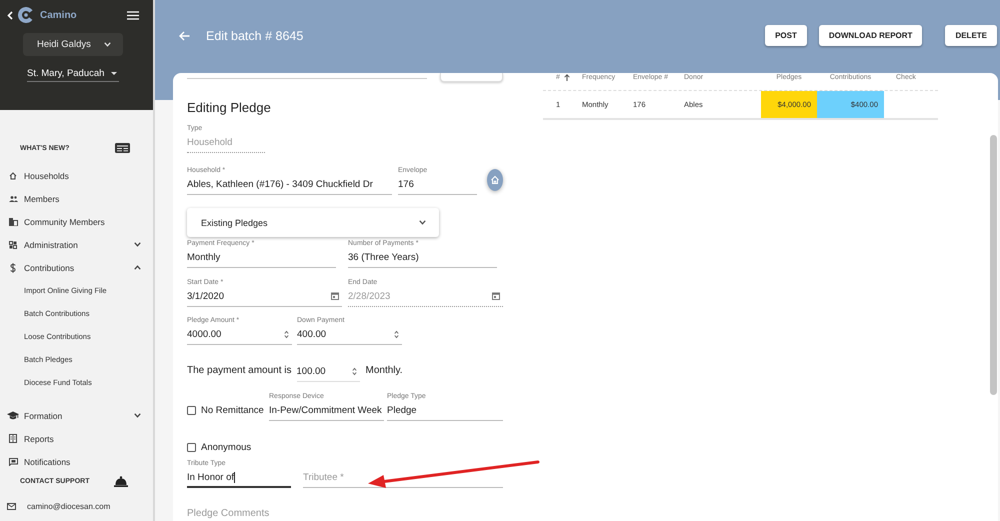 Image resolution: width=1000 pixels, height=521 pixels. Describe the element at coordinates (76, 267) in the screenshot. I see `nav-item: Contributions` at that location.